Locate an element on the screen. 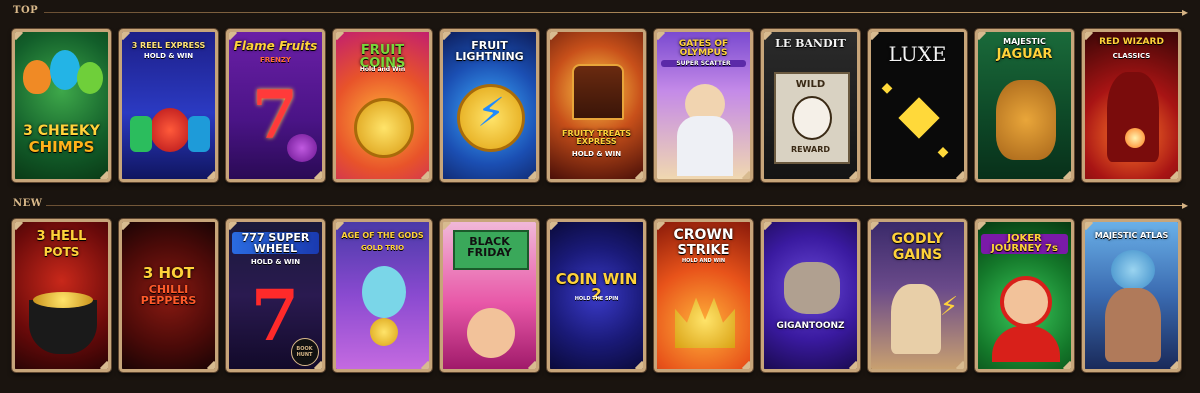 The width and height of the screenshot is (1200, 393). fireball-icon is located at coordinates (1135, 138).